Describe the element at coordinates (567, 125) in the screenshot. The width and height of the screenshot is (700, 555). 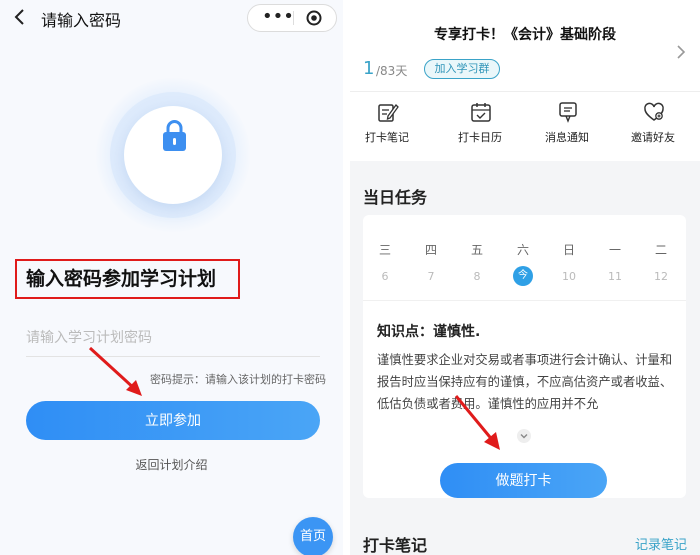
I see `quick-action-messages: 消息通知` at that location.